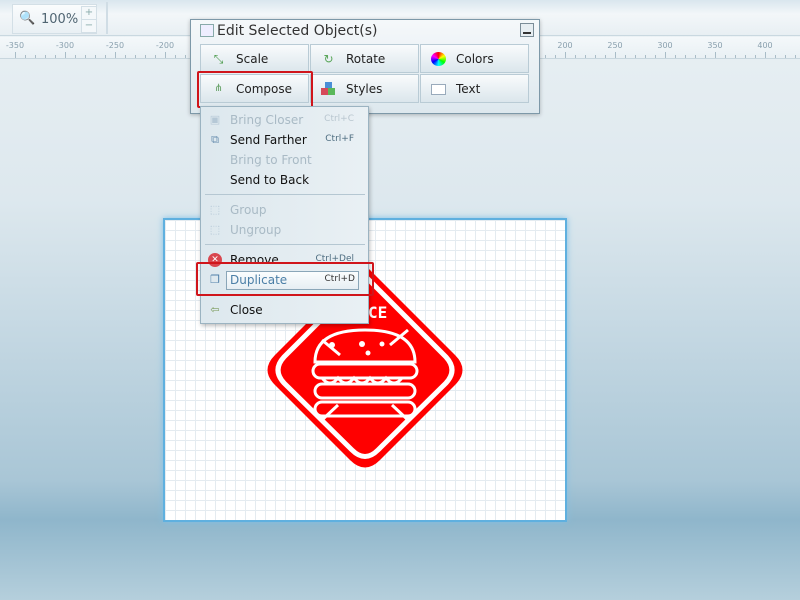 The width and height of the screenshot is (800, 600). Describe the element at coordinates (270, 180) in the screenshot. I see `menu-label: Send to Back` at that location.